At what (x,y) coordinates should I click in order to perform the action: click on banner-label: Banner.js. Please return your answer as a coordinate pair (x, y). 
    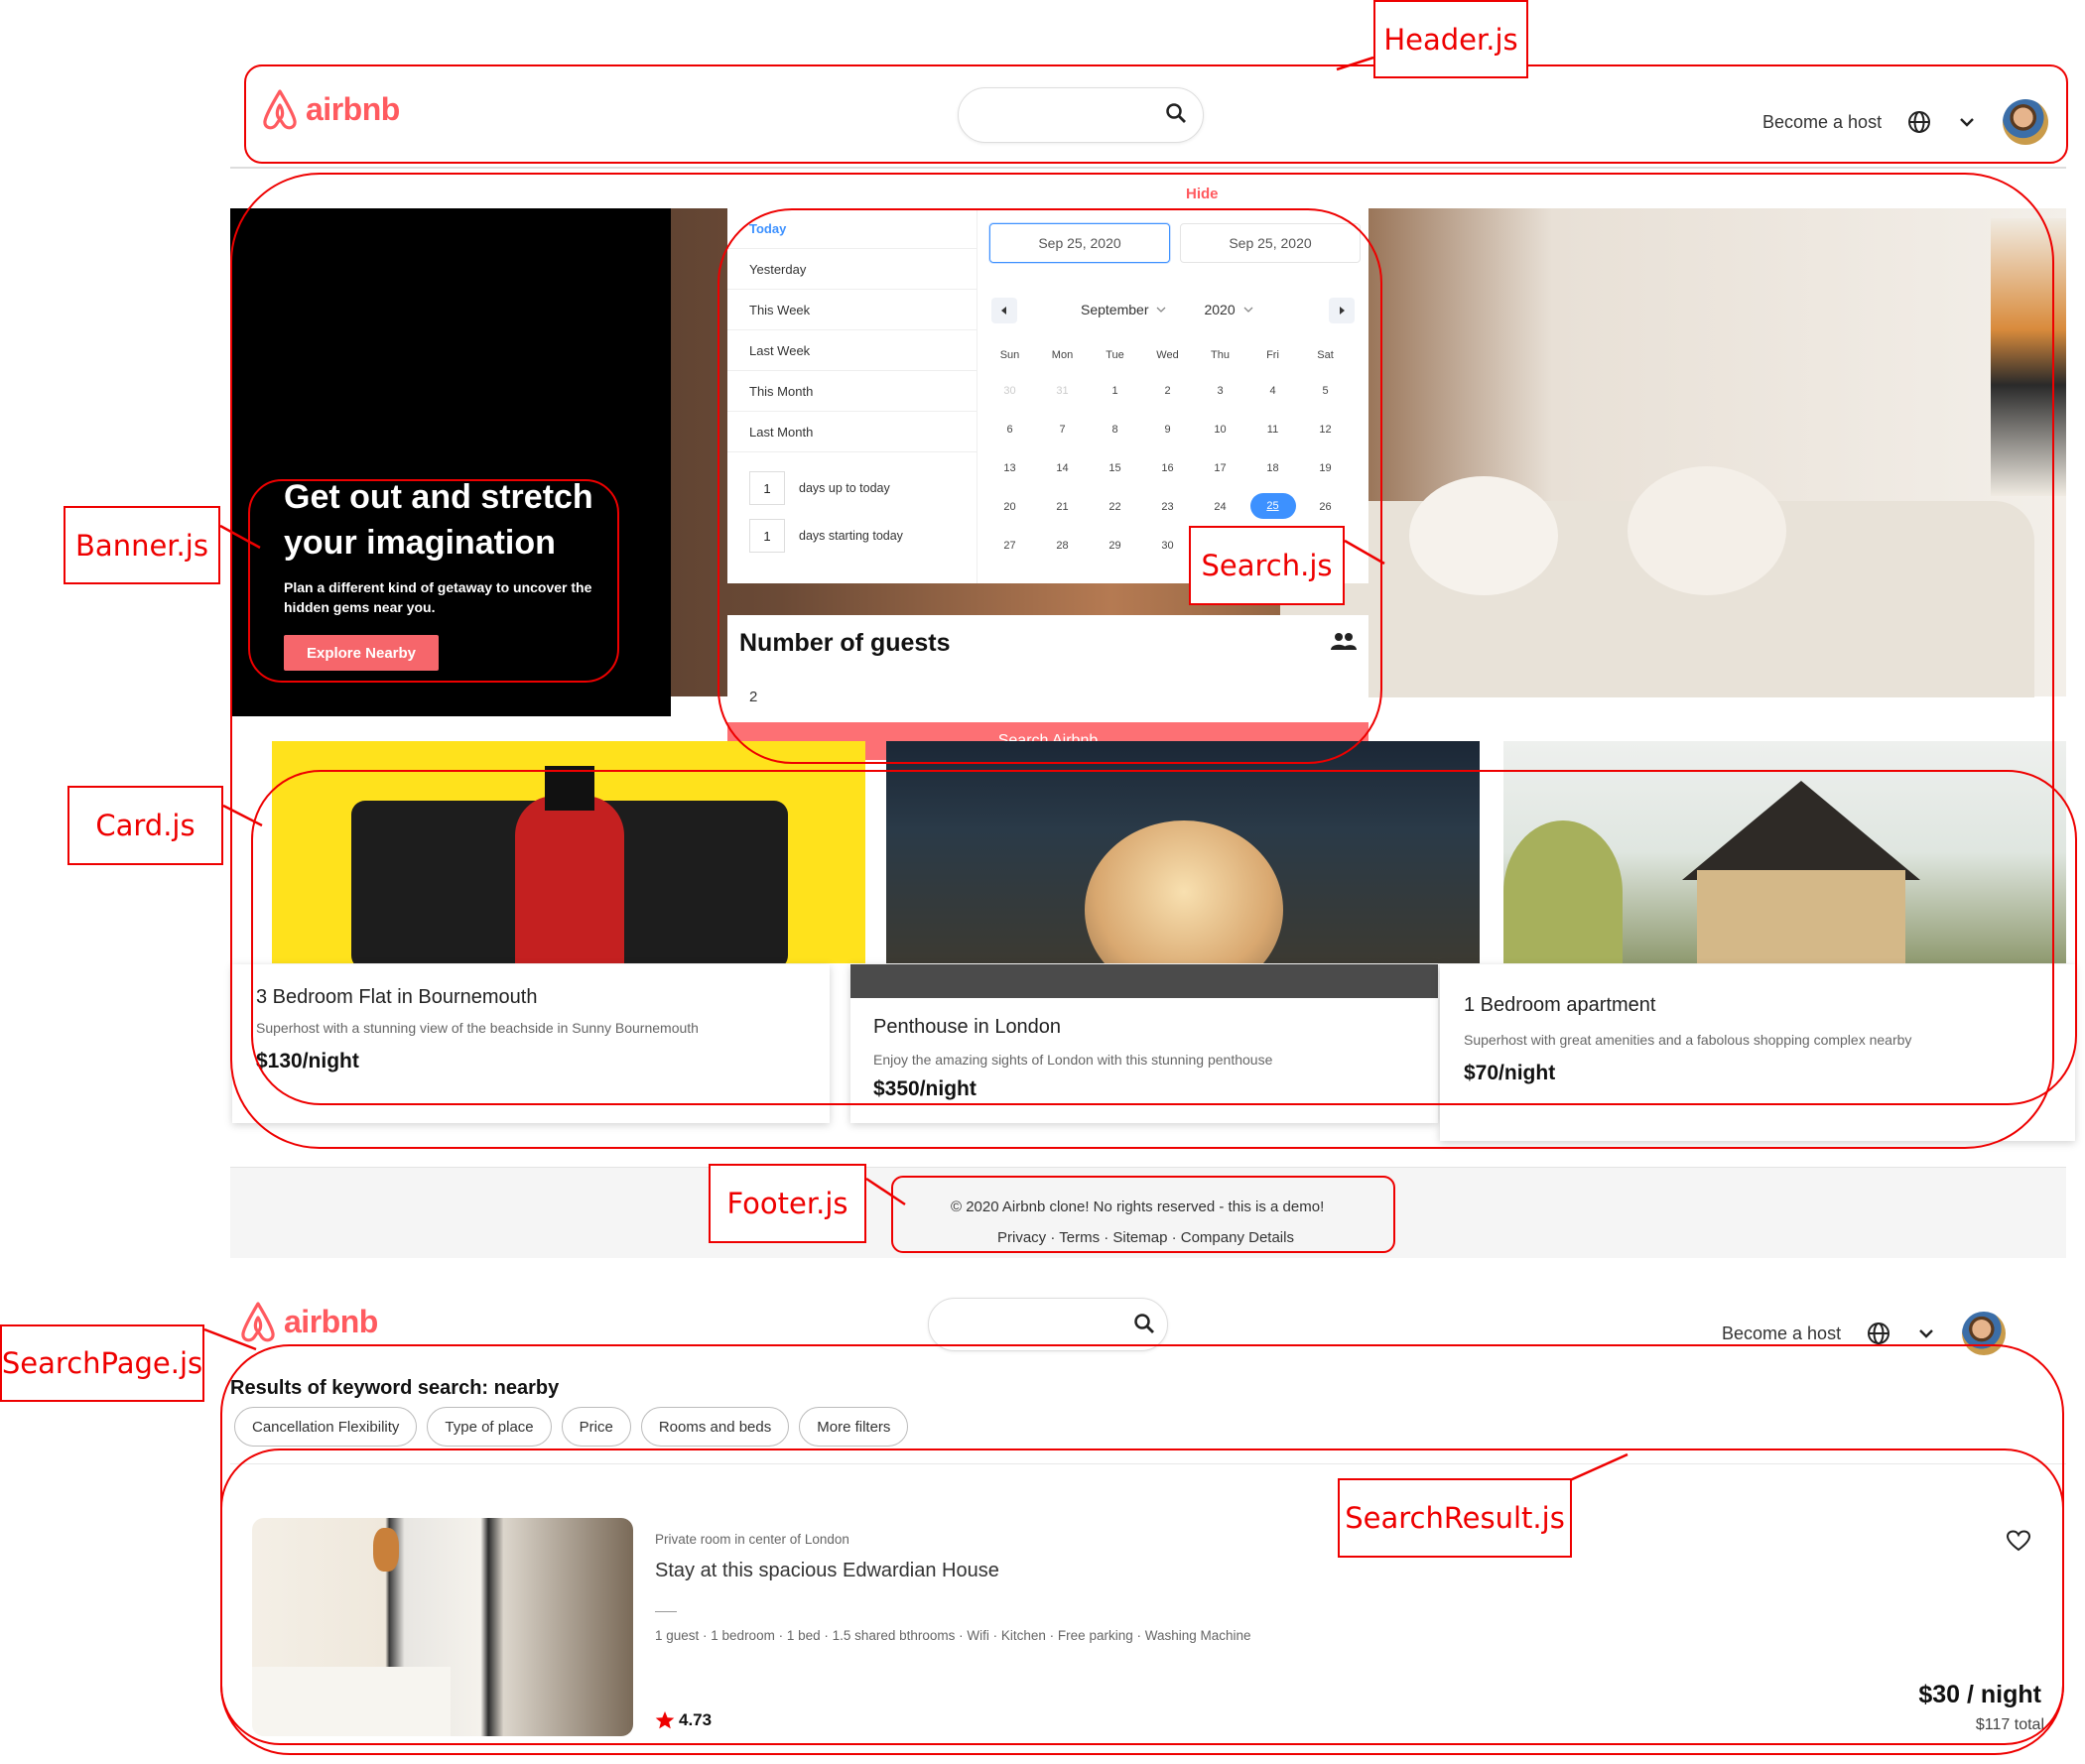
    Looking at the image, I should click on (142, 545).